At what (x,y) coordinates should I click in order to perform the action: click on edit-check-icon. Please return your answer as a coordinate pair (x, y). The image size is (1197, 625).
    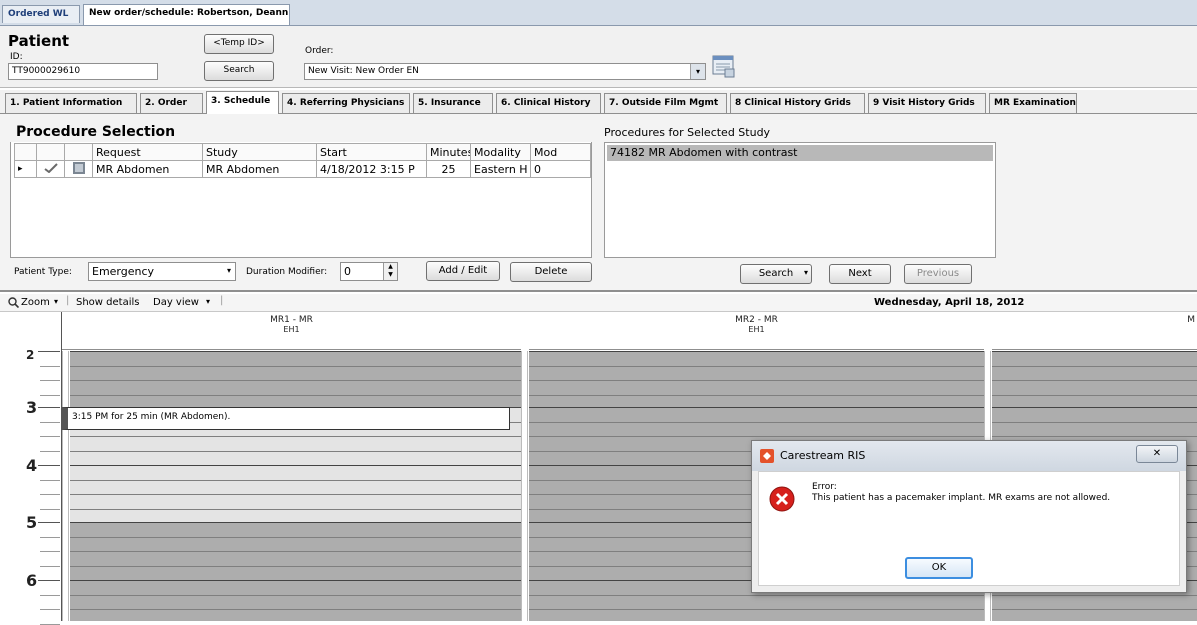
    Looking at the image, I should click on (50, 169).